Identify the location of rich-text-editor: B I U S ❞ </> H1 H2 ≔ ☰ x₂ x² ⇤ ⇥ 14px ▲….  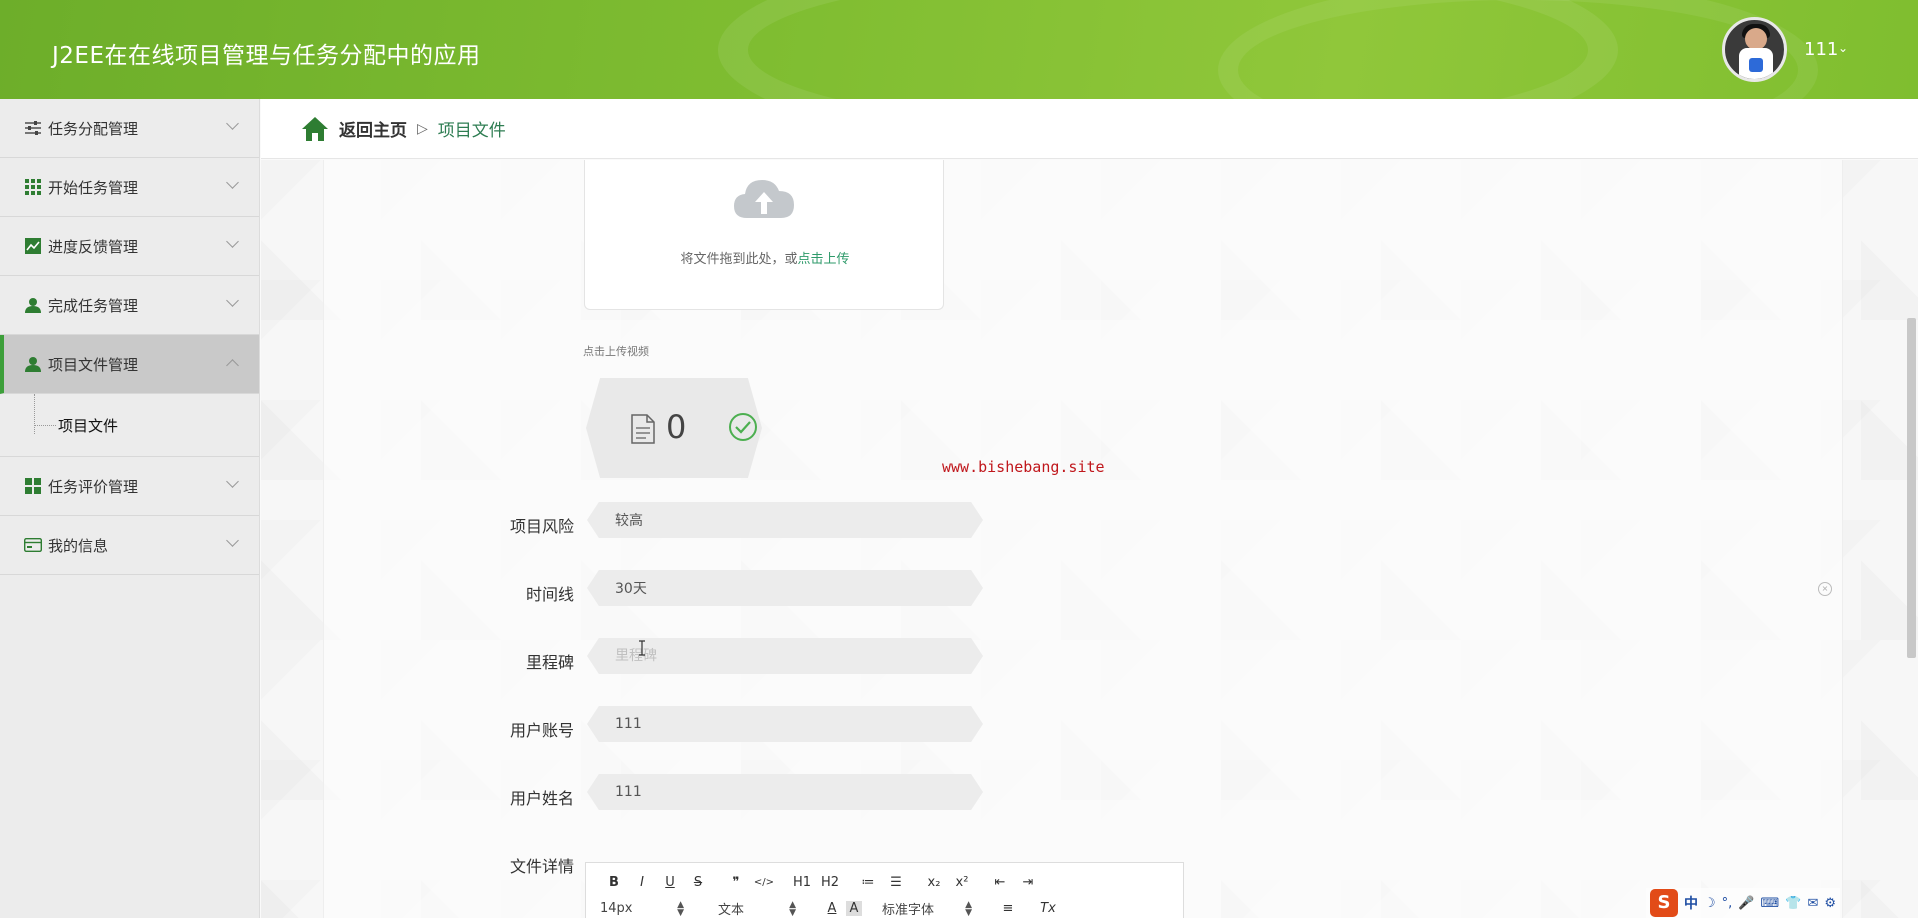
(884, 890).